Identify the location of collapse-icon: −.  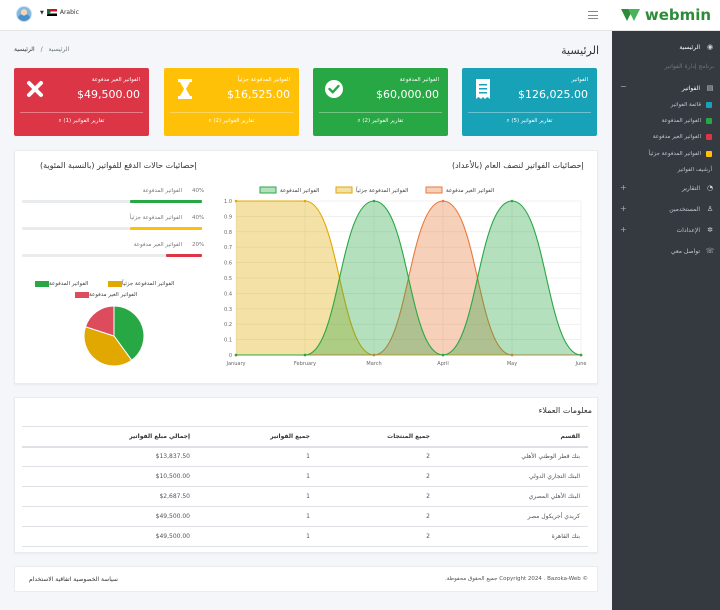
(623, 86).